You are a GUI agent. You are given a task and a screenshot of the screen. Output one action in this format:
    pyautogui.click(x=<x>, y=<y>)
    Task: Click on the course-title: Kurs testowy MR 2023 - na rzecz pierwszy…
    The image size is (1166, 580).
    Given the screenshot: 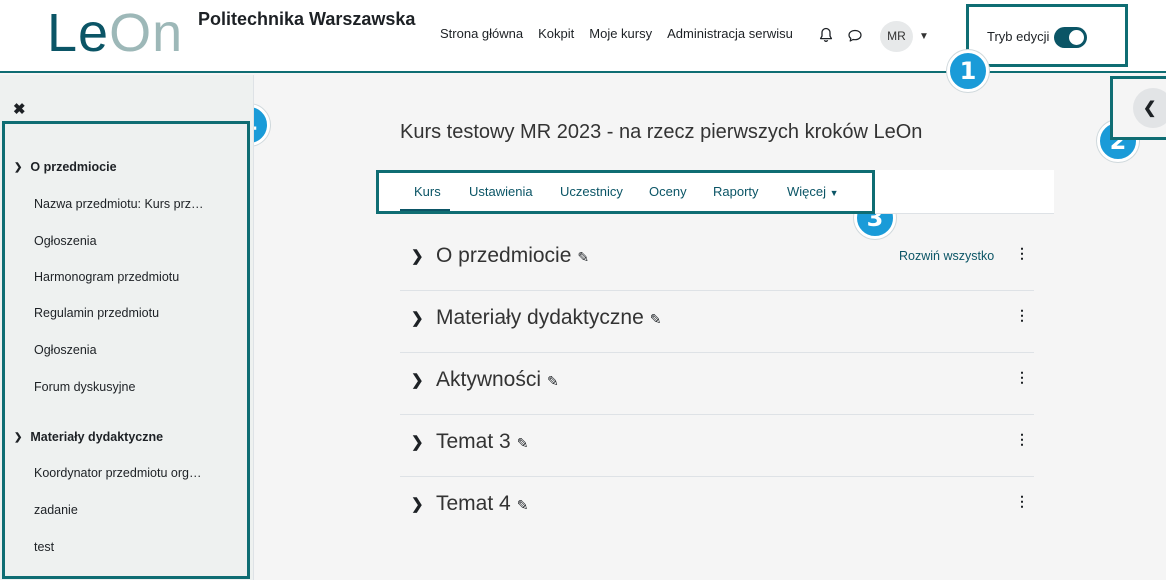 What is the action you would take?
    pyautogui.click(x=661, y=132)
    